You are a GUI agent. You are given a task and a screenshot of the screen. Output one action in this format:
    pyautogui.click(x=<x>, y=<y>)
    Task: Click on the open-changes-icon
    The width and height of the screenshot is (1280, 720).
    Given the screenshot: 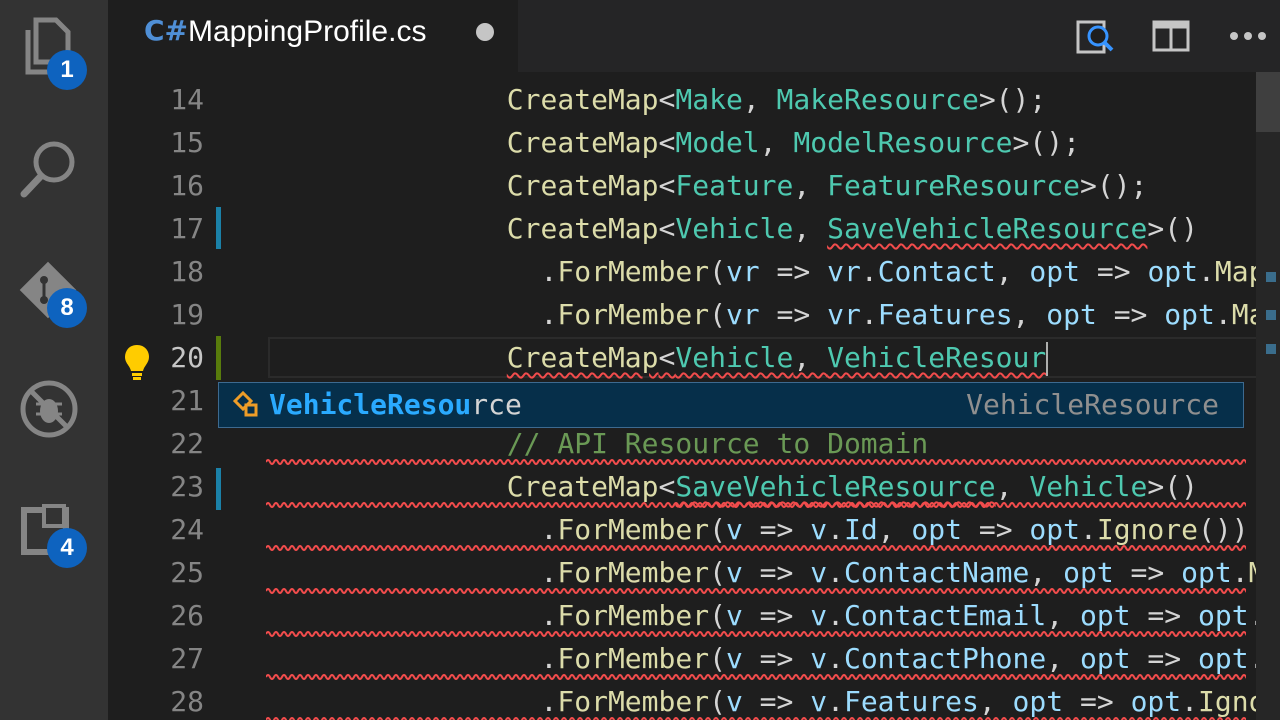 What is the action you would take?
    pyautogui.click(x=1096, y=36)
    